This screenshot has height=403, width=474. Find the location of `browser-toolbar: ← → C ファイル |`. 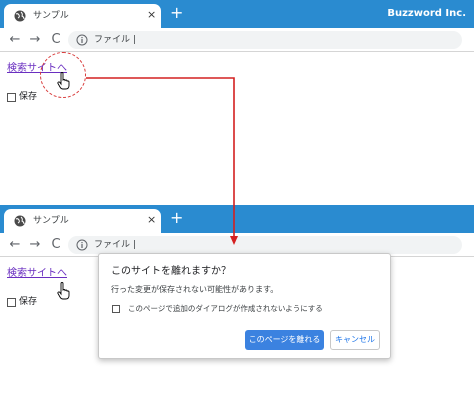

browser-toolbar: ← → C ファイル | is located at coordinates (237, 40).